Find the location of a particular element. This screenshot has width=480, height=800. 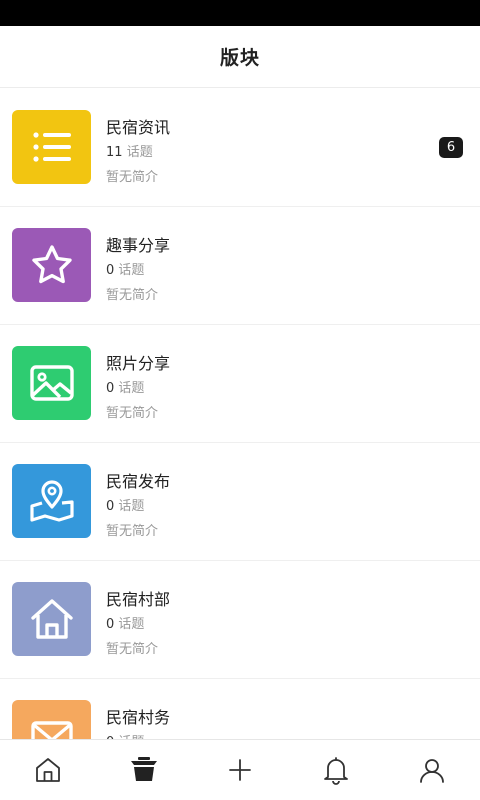

map-pin-icon is located at coordinates (51, 501).